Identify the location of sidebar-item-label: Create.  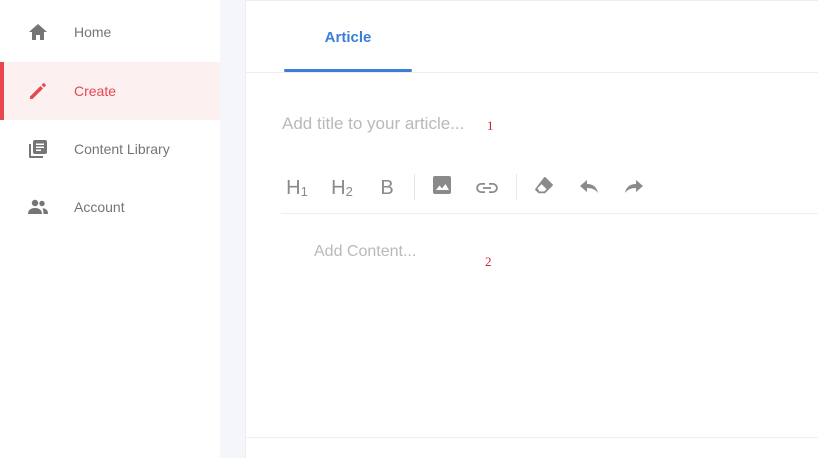
(95, 91).